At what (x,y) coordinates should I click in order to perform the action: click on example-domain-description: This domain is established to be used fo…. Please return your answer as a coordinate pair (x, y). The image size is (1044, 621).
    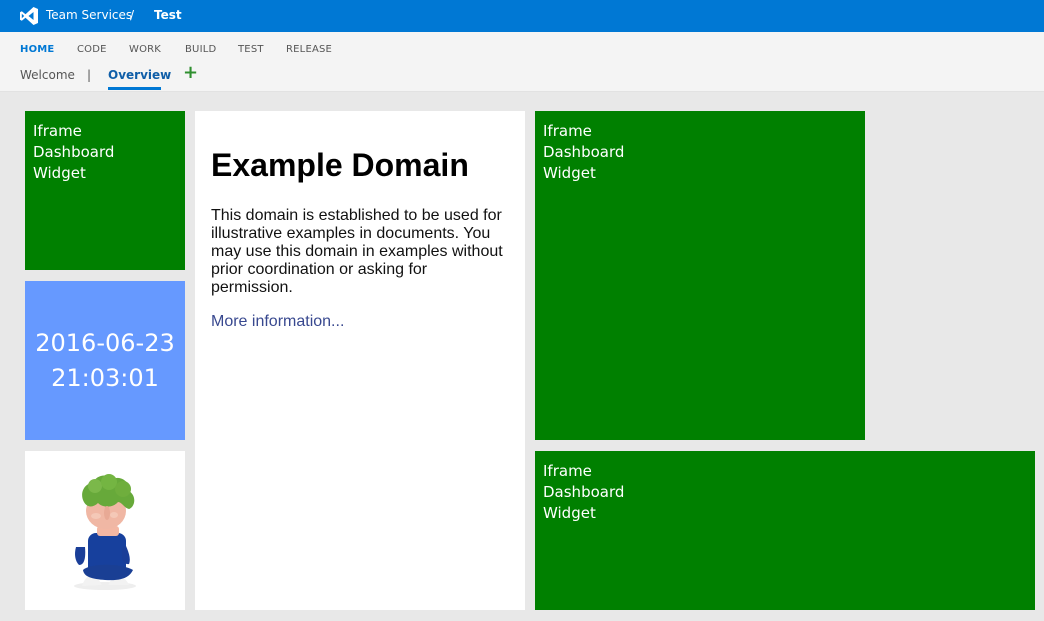
    Looking at the image, I should click on (357, 251).